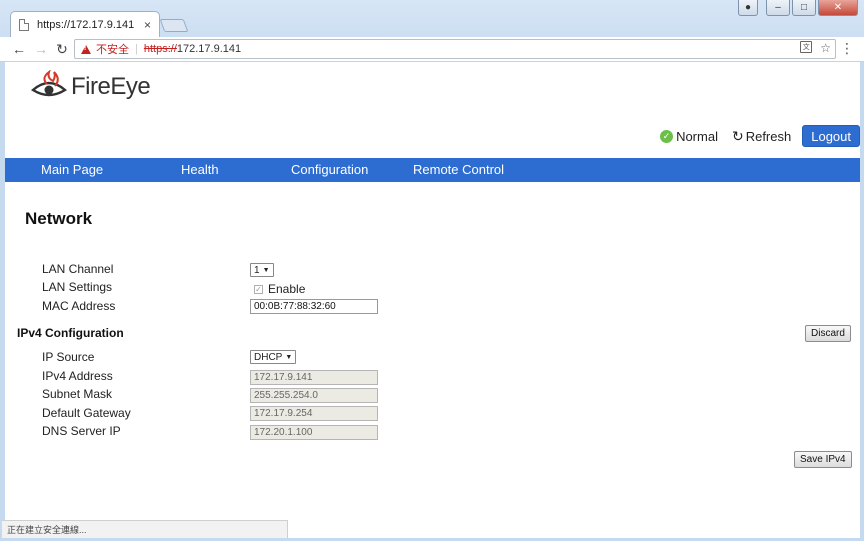 Image resolution: width=864 pixels, height=541 pixels. What do you see at coordinates (825, 48) in the screenshot?
I see `star-icon: ☆` at bounding box center [825, 48].